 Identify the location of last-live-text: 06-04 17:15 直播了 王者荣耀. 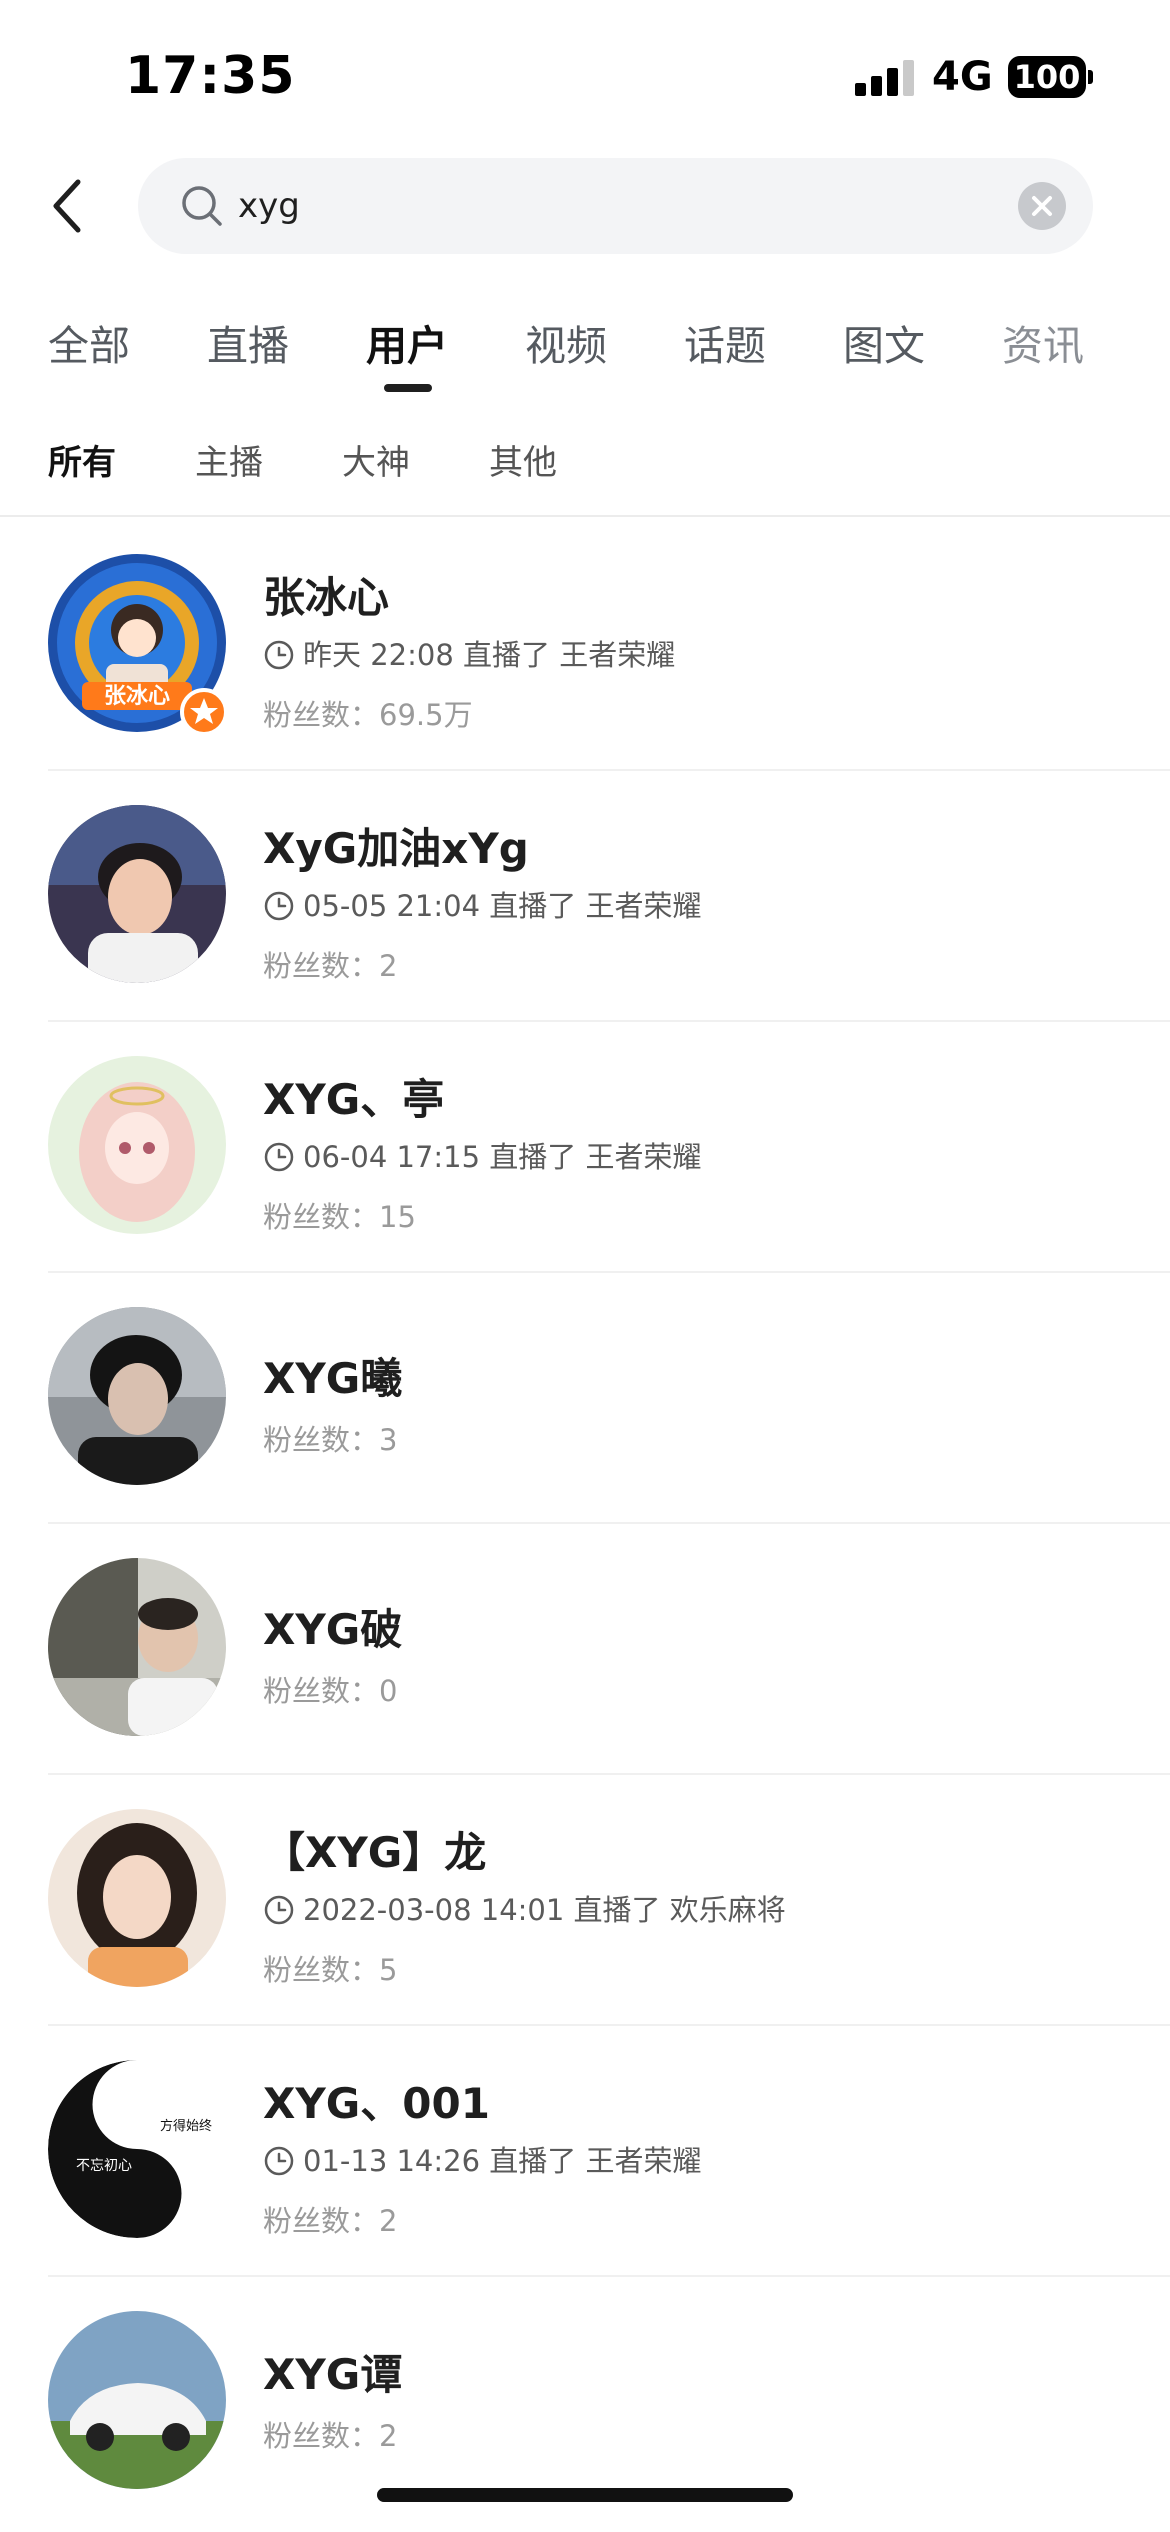
(502, 1157).